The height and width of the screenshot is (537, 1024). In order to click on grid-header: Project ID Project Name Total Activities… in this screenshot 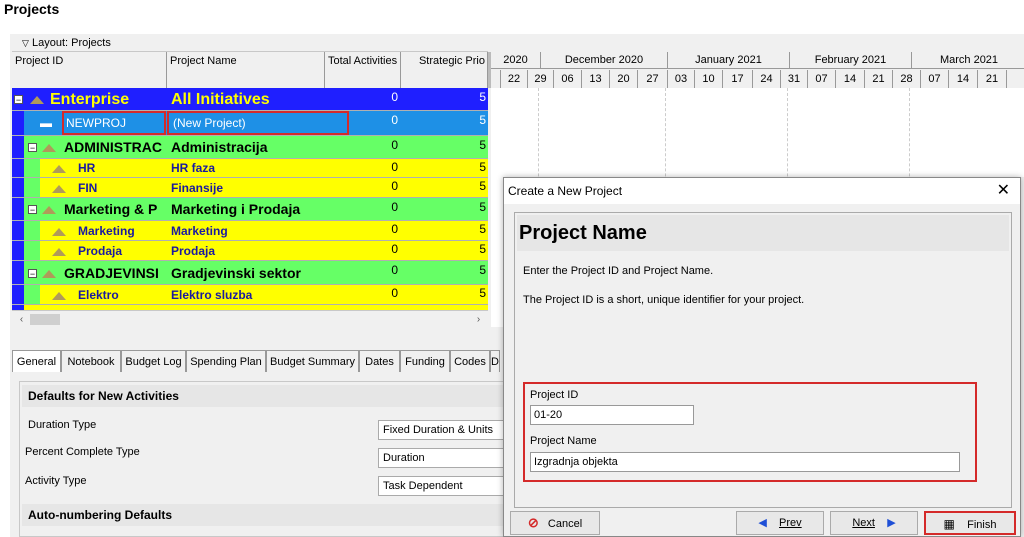, I will do `click(250, 70)`.